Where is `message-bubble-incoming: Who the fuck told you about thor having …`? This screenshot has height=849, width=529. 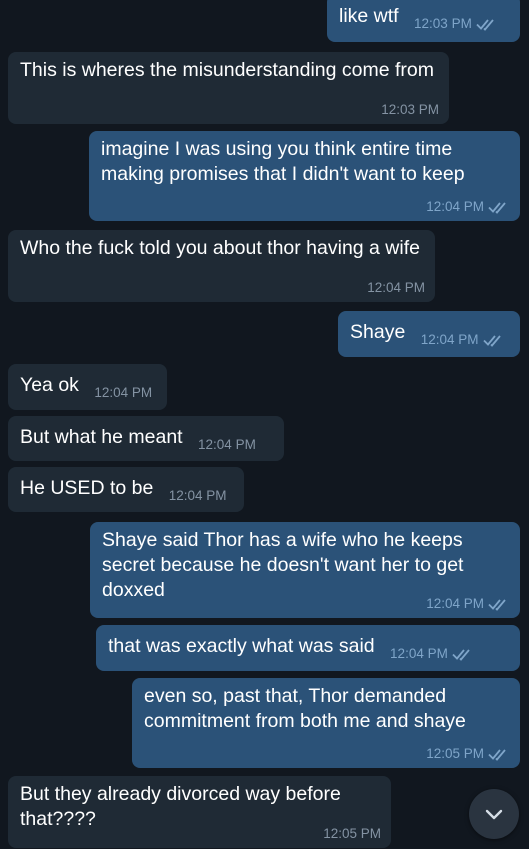
message-bubble-incoming: Who the fuck told you about thor having … is located at coordinates (221, 266).